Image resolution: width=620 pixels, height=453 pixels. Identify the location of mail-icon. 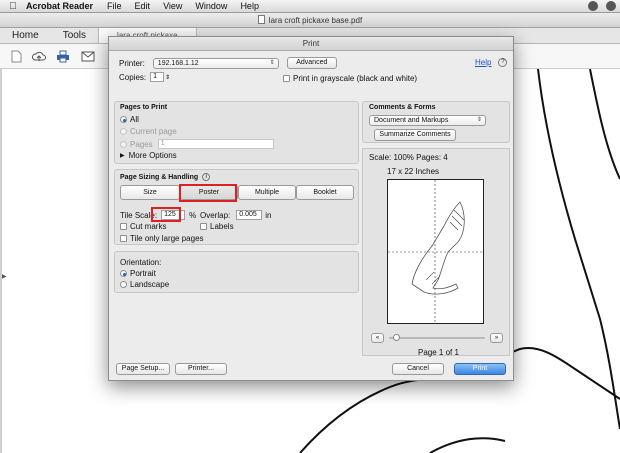
(88, 56).